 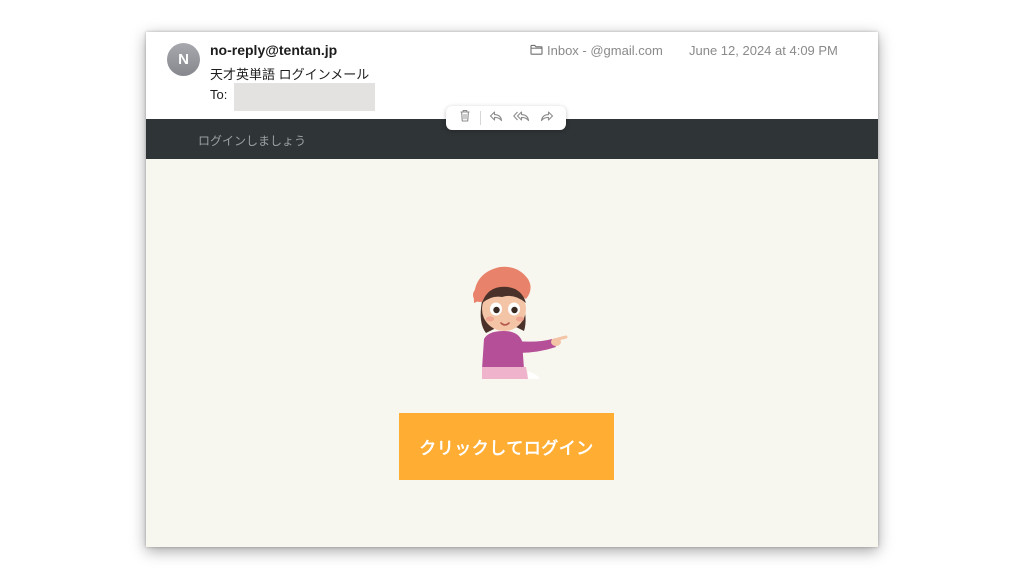 What do you see at coordinates (219, 94) in the screenshot?
I see `to-label: To:` at bounding box center [219, 94].